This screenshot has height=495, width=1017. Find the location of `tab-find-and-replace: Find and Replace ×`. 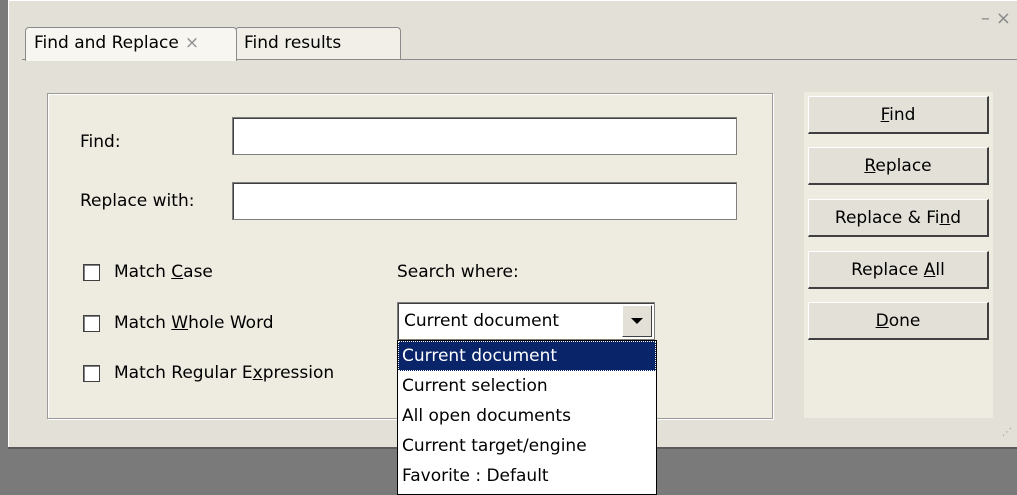

tab-find-and-replace: Find and Replace × is located at coordinates (131, 44).